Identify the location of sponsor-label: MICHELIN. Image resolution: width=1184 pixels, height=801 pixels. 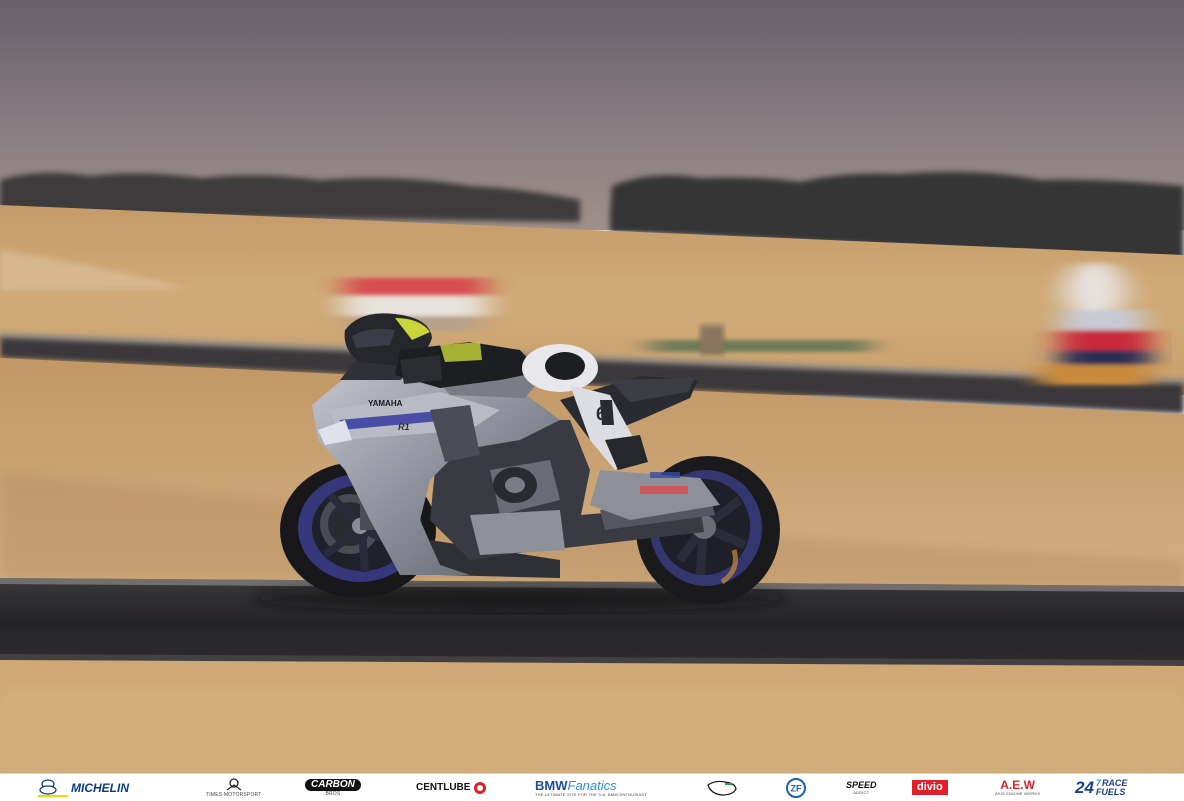
(100, 787).